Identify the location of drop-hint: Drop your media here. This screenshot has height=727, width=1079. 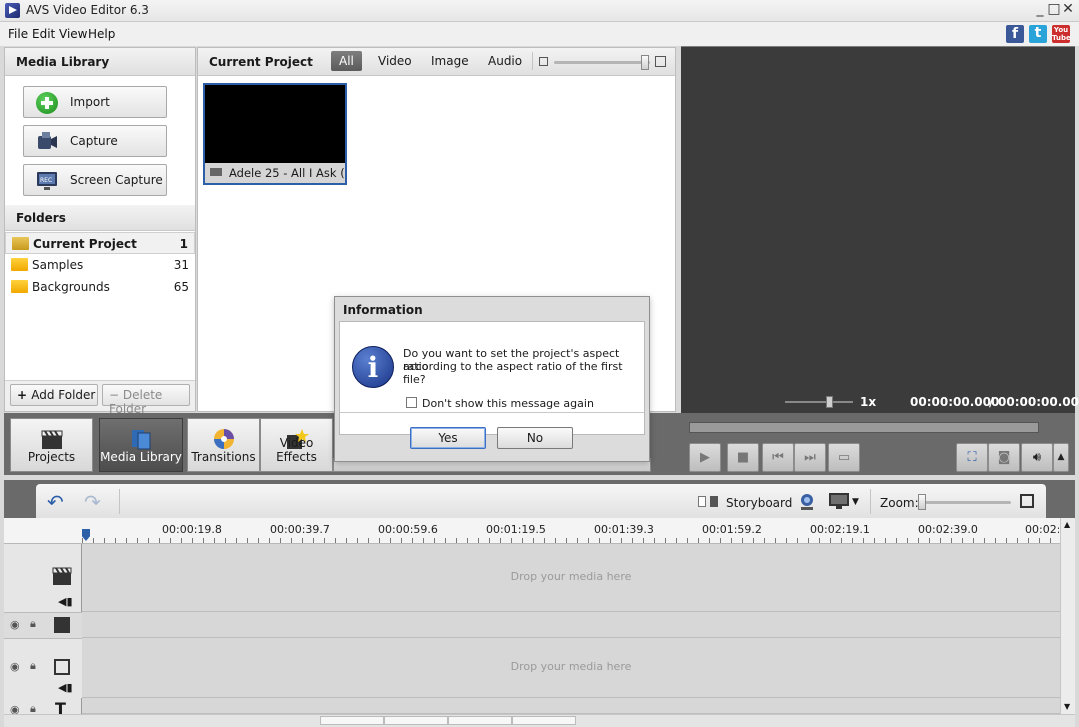
(571, 666).